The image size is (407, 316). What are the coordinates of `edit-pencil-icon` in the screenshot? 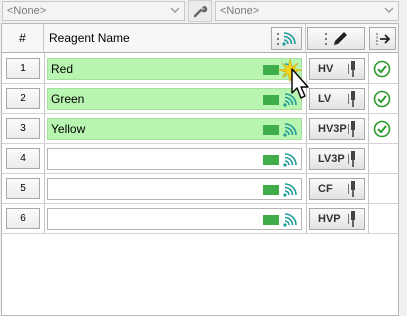 It's located at (336, 38).